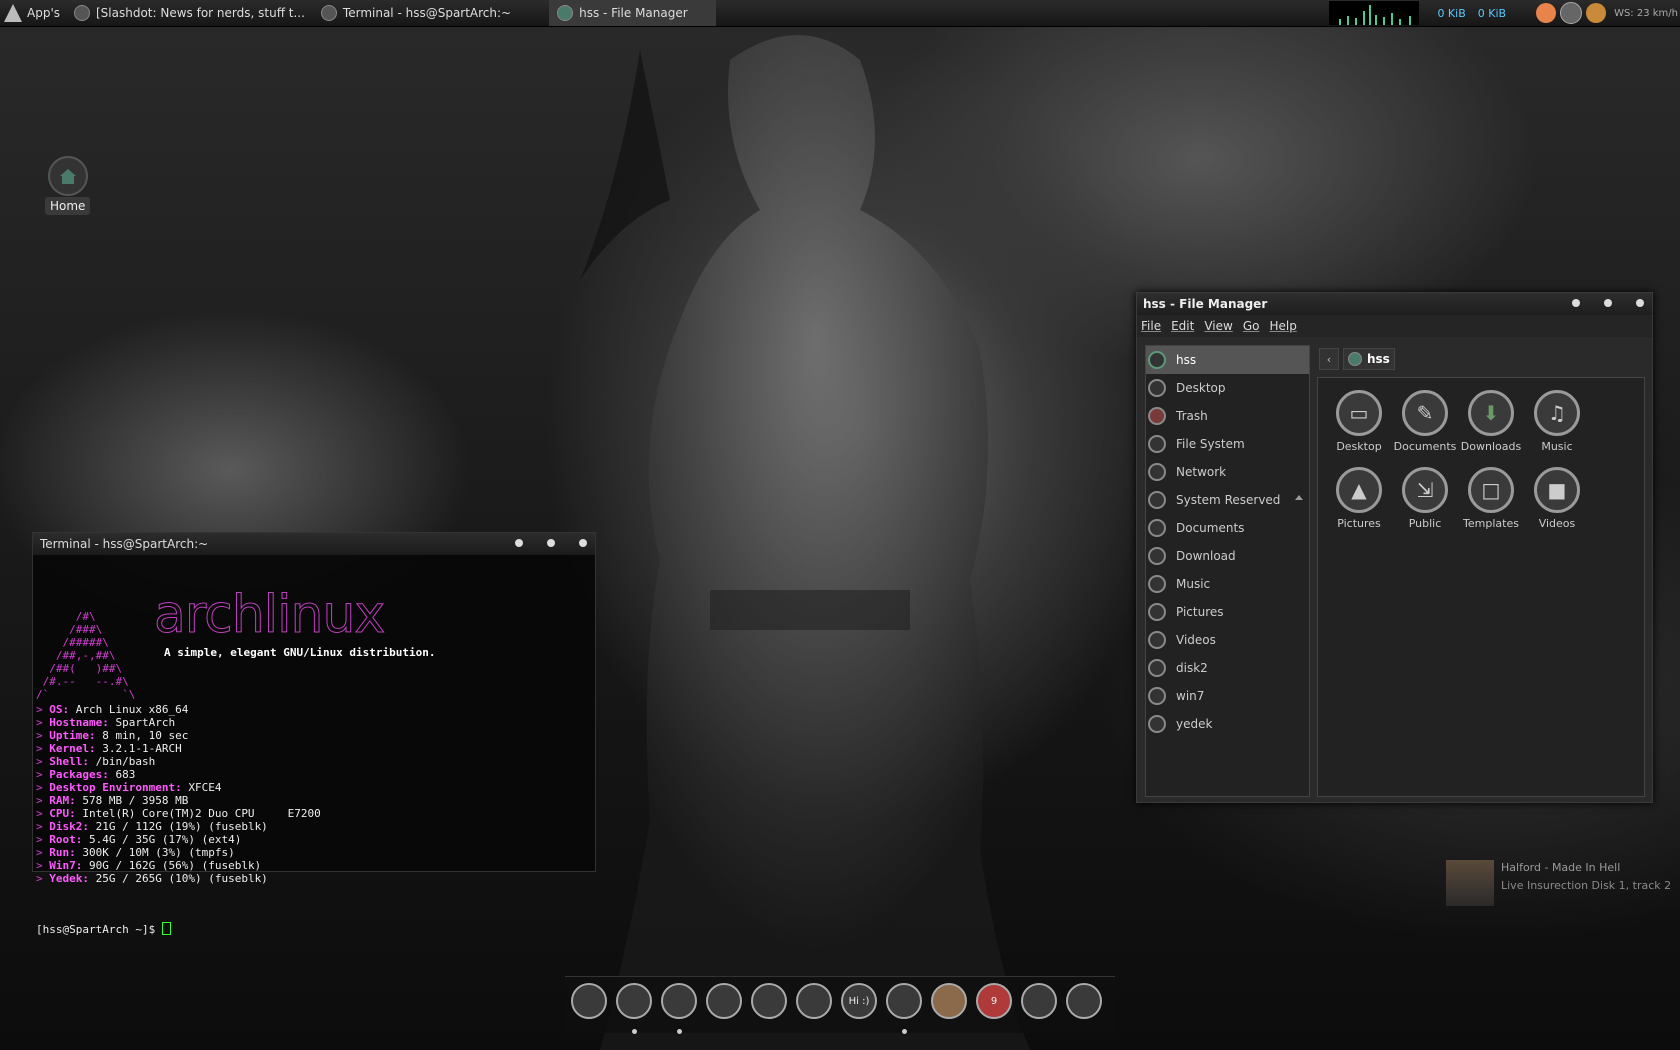  What do you see at coordinates (1201, 472) in the screenshot?
I see `side-item-label: Network` at bounding box center [1201, 472].